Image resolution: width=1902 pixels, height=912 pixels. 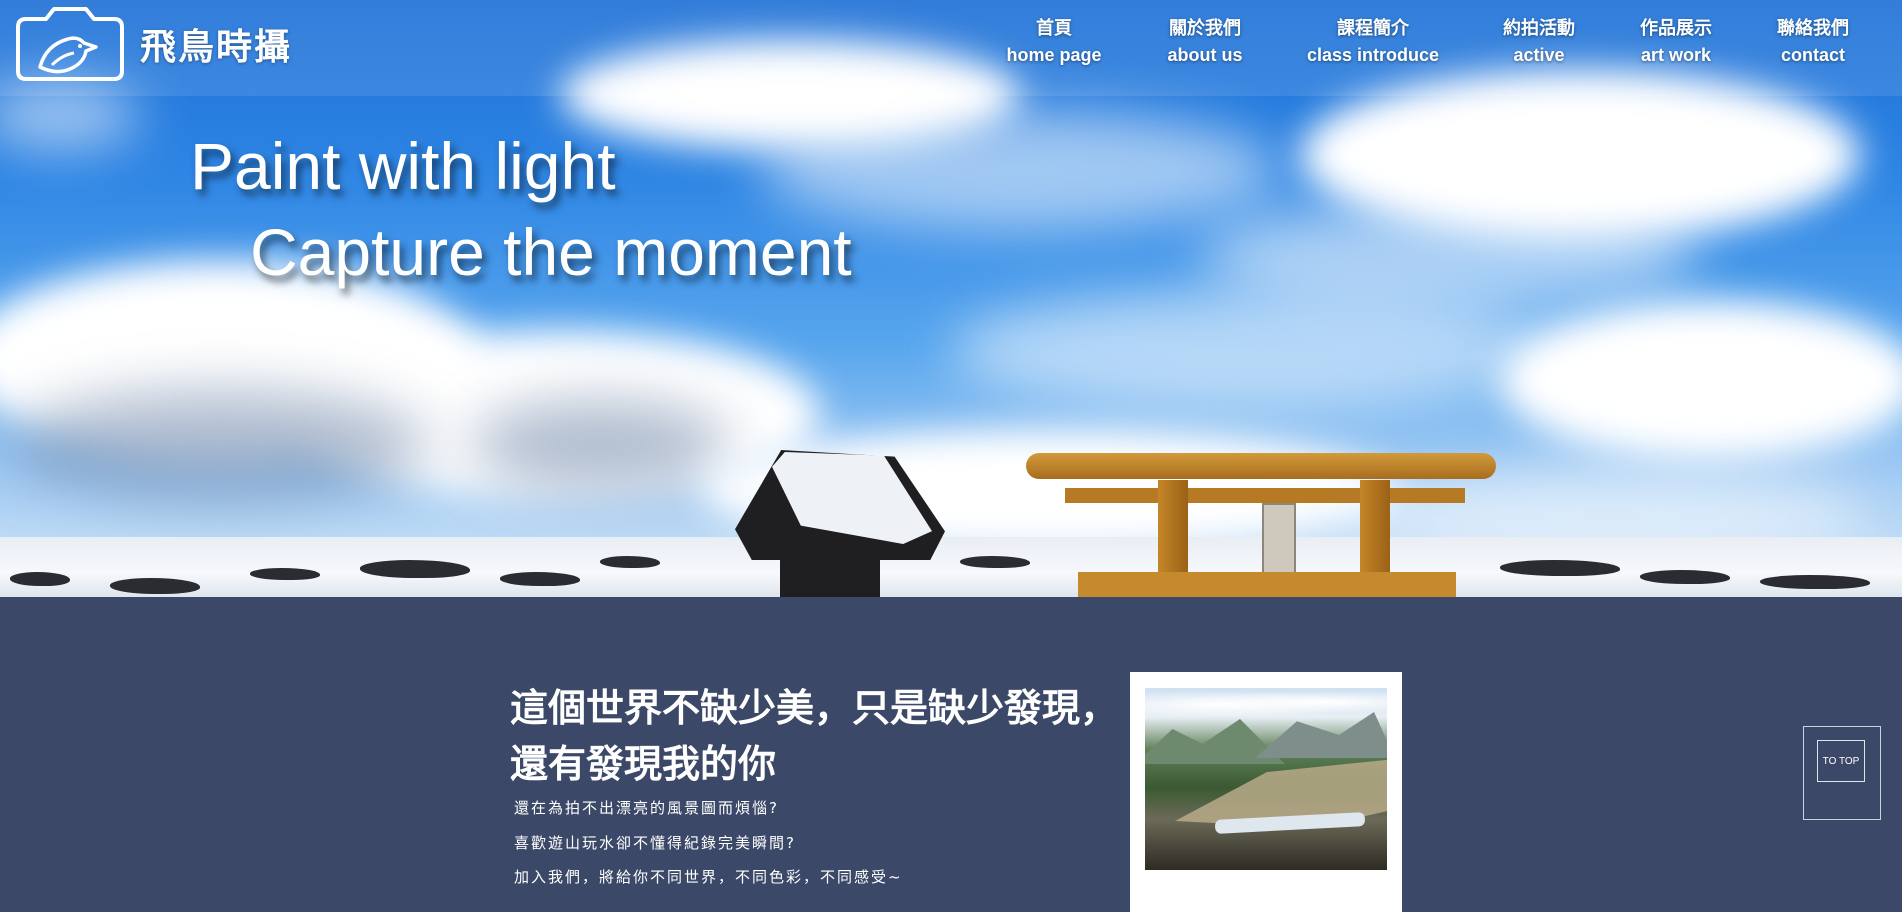 I want to click on intro-heading-line1: 這個世界不缺少美，只是缺少發現，, so click(x=814, y=708).